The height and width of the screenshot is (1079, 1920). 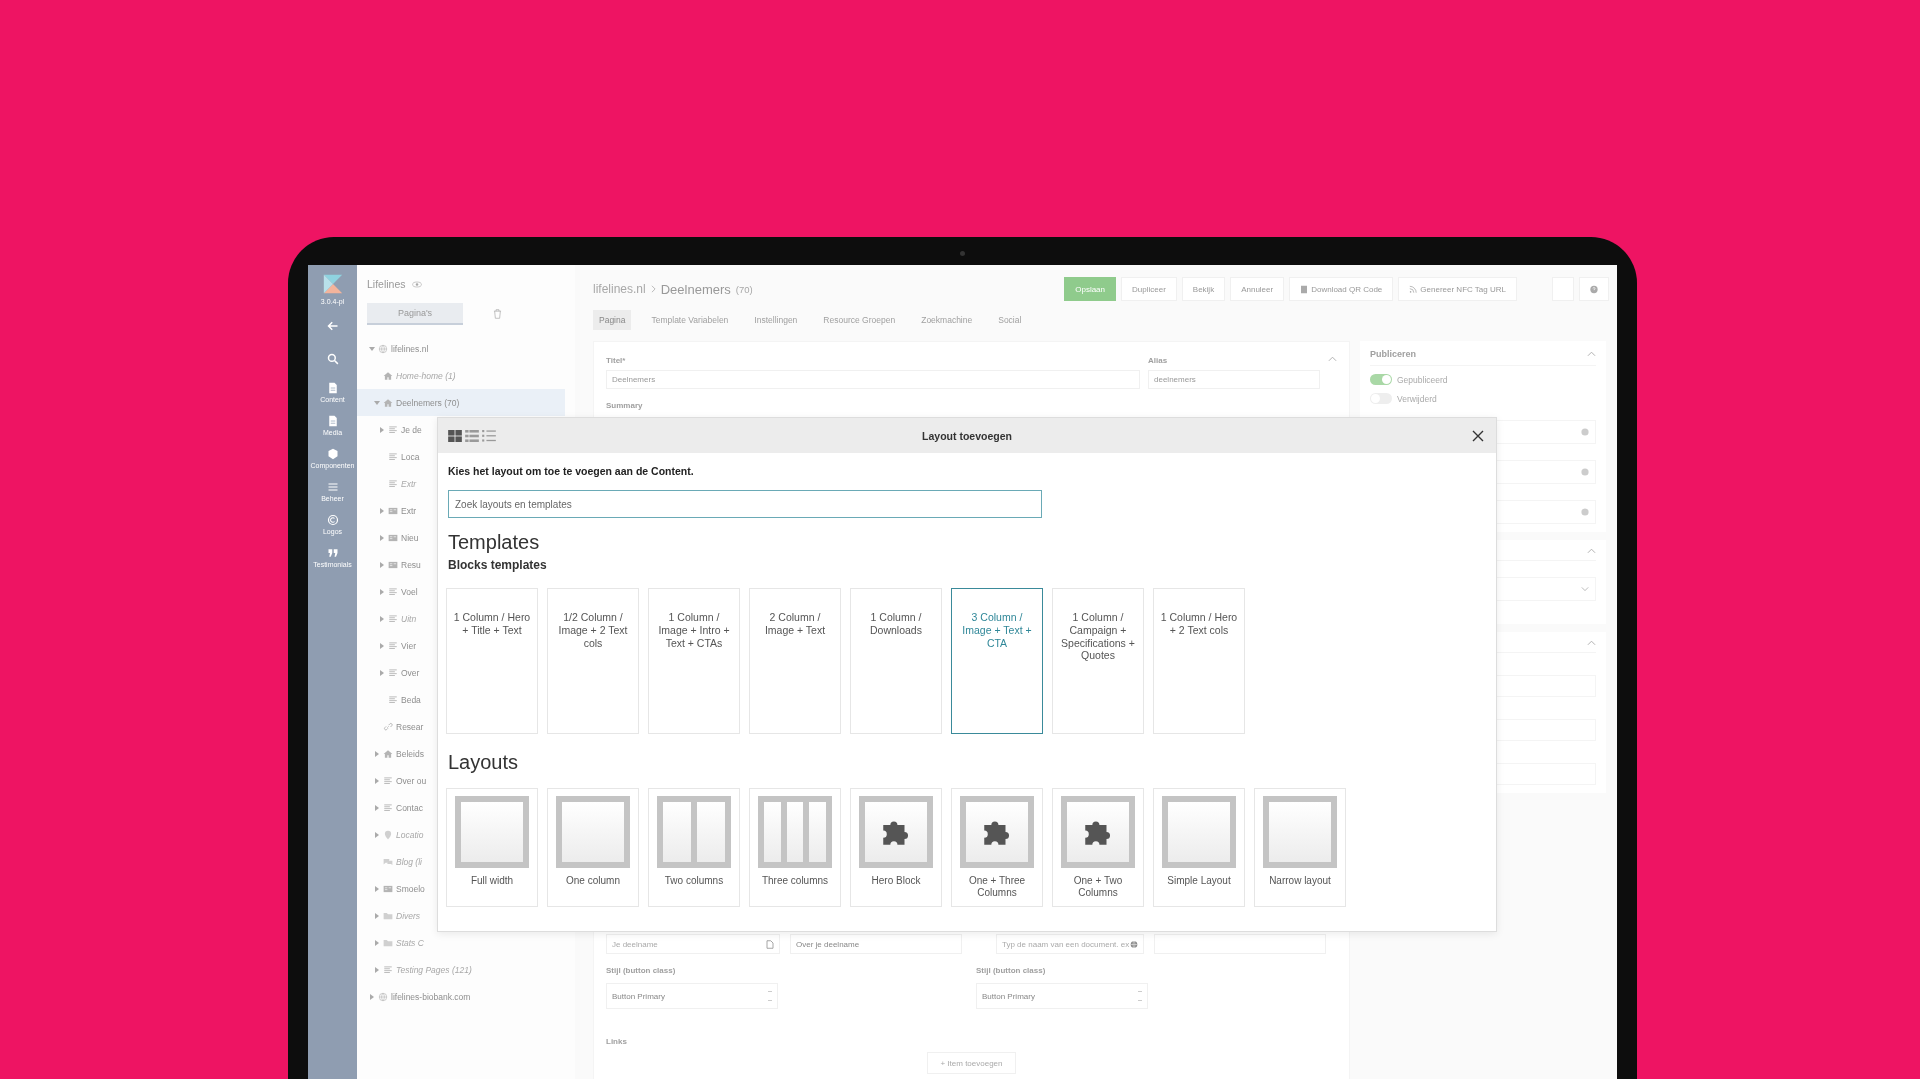 What do you see at coordinates (494, 542) in the screenshot?
I see `section-heading: Templates` at bounding box center [494, 542].